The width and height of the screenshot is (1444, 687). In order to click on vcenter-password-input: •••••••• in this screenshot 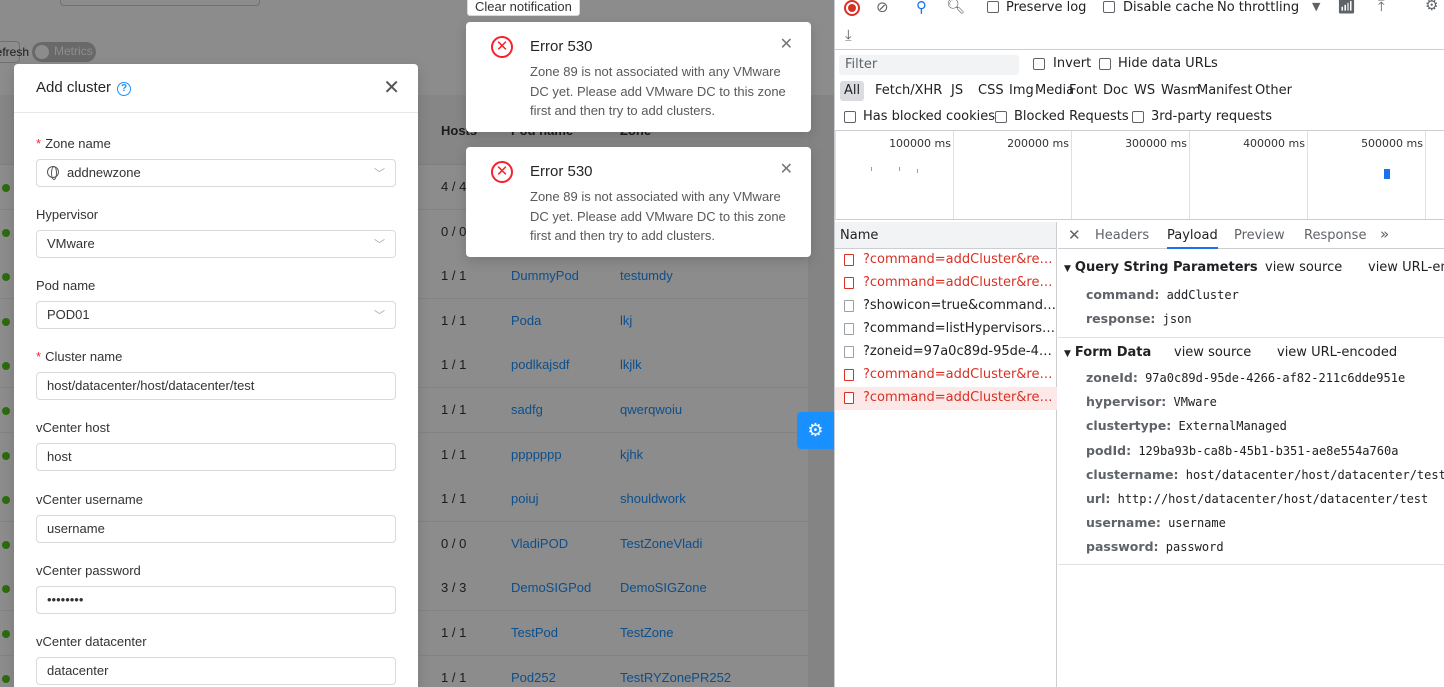, I will do `click(216, 600)`.